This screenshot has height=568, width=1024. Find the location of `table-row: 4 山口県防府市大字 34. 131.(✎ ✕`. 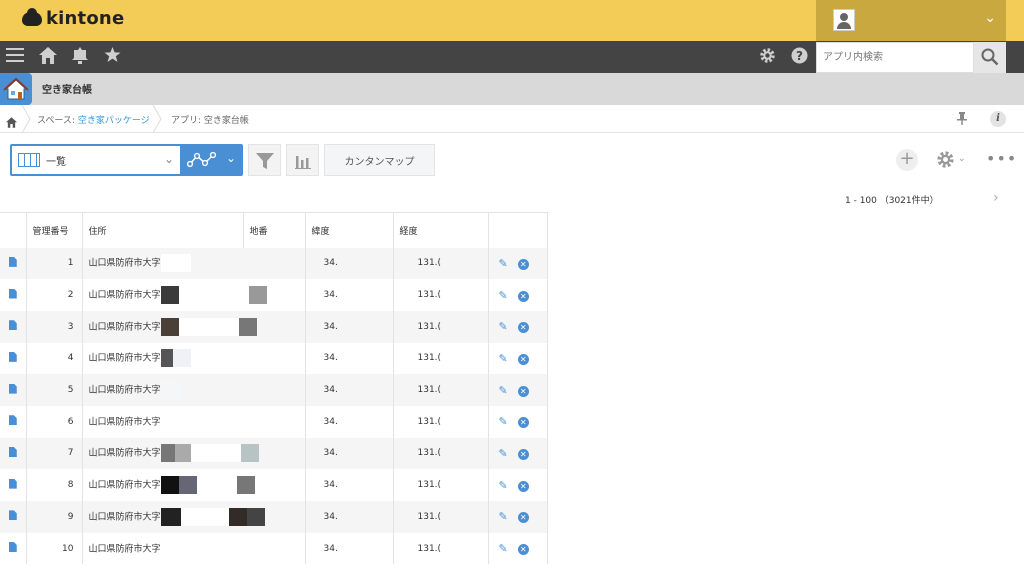

table-row: 4 山口県防府市大字 34. 131.(✎ ✕ is located at coordinates (274, 358).